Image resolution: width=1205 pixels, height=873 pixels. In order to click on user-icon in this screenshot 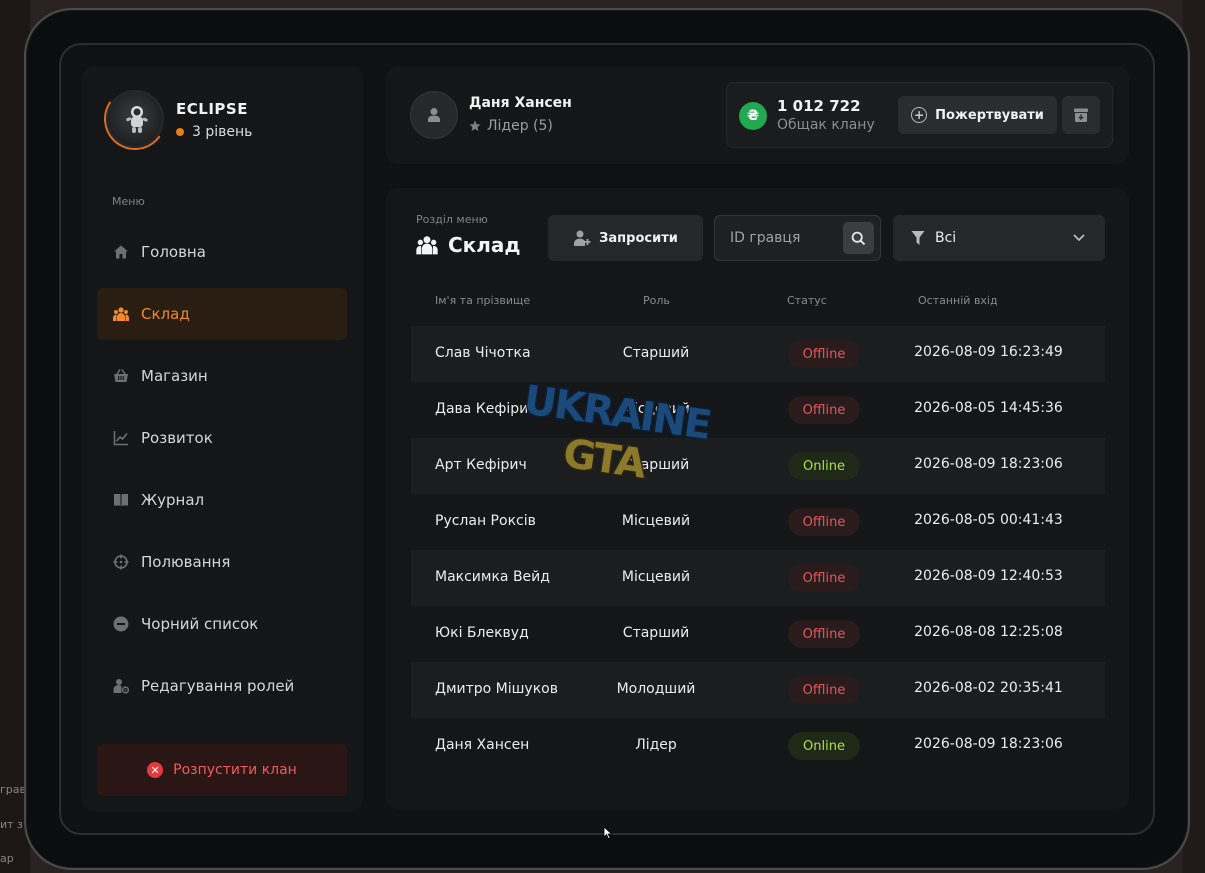, I will do `click(434, 115)`.